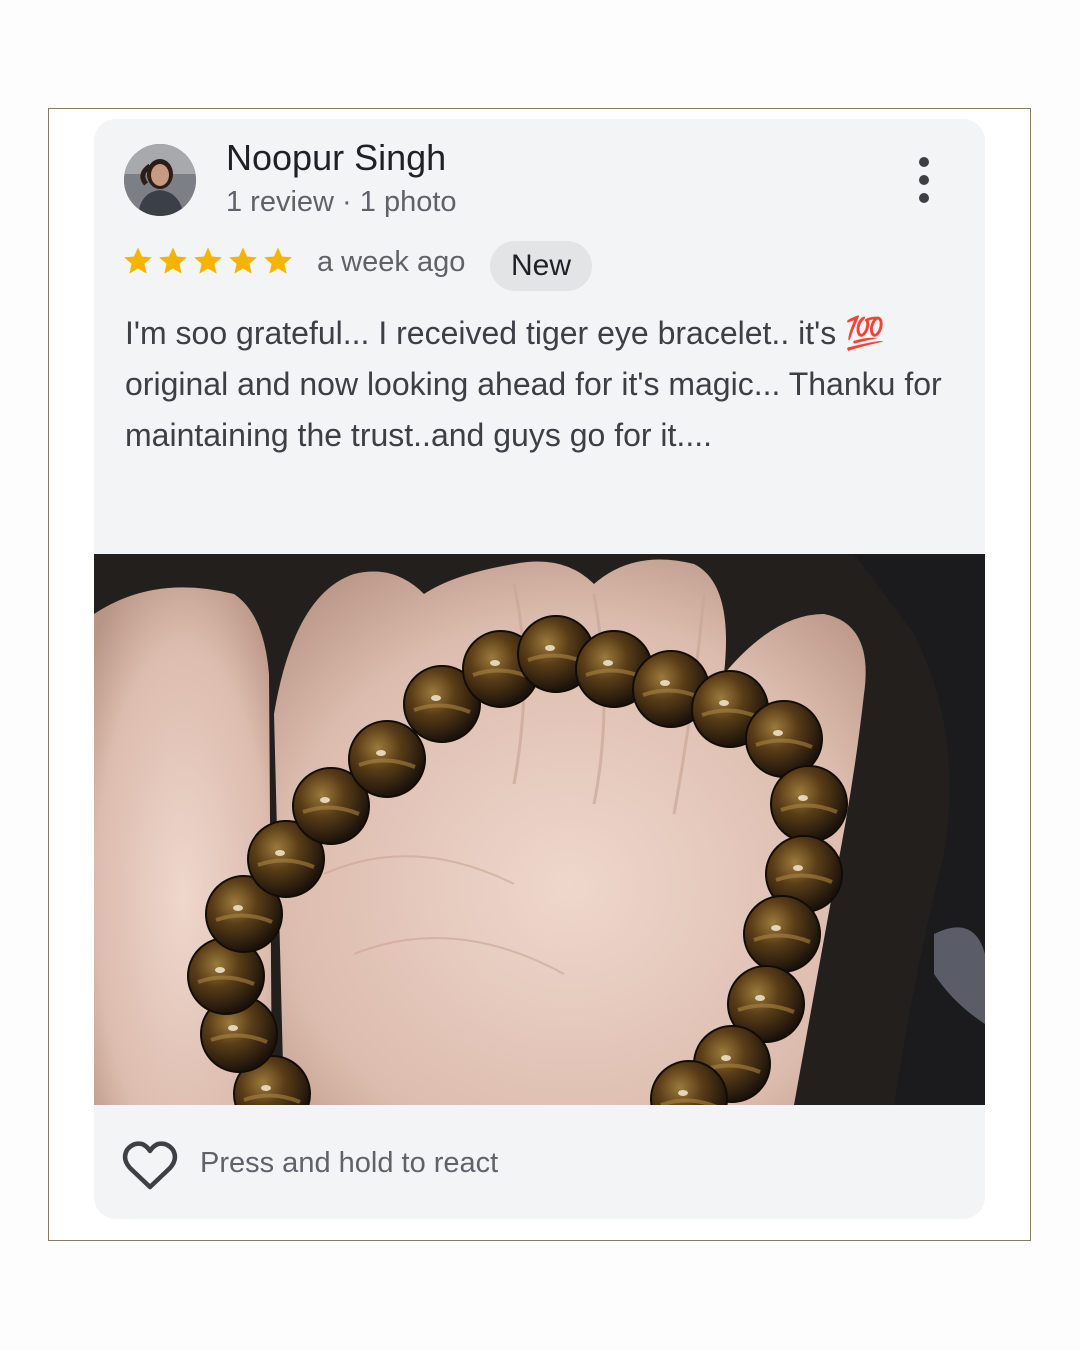 The height and width of the screenshot is (1350, 1080). I want to click on more-options-button, so click(924, 180).